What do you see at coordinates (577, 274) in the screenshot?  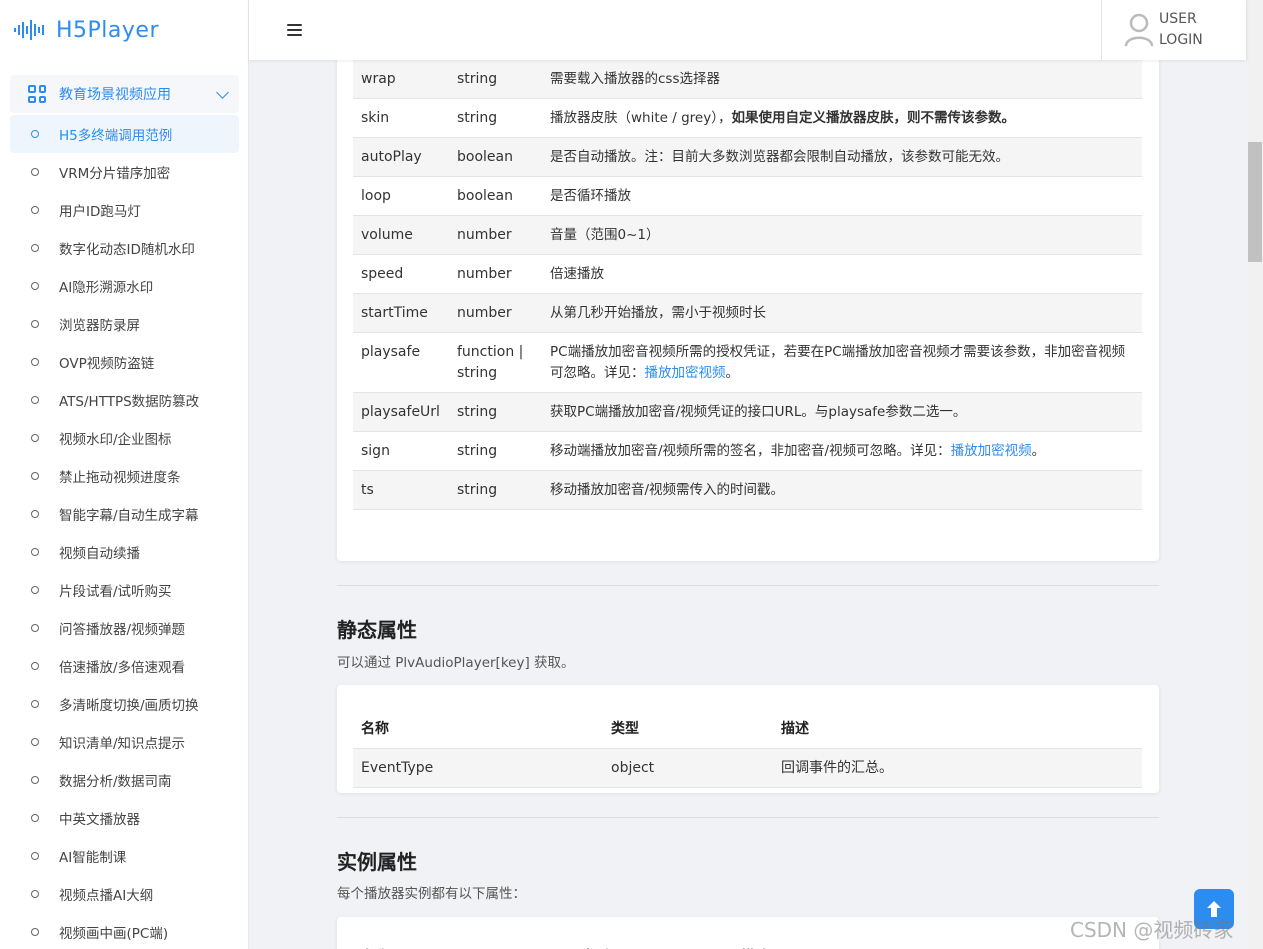 I see `desc-text: 倍速播放` at bounding box center [577, 274].